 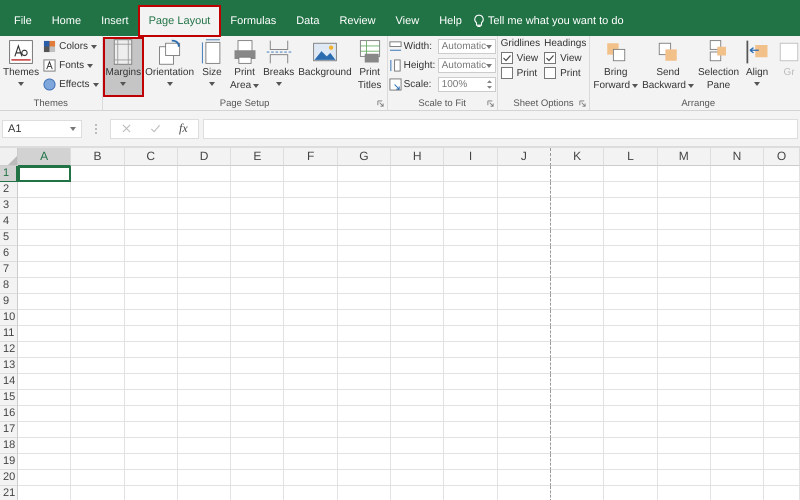 What do you see at coordinates (417, 157) in the screenshot?
I see `column-header: H` at bounding box center [417, 157].